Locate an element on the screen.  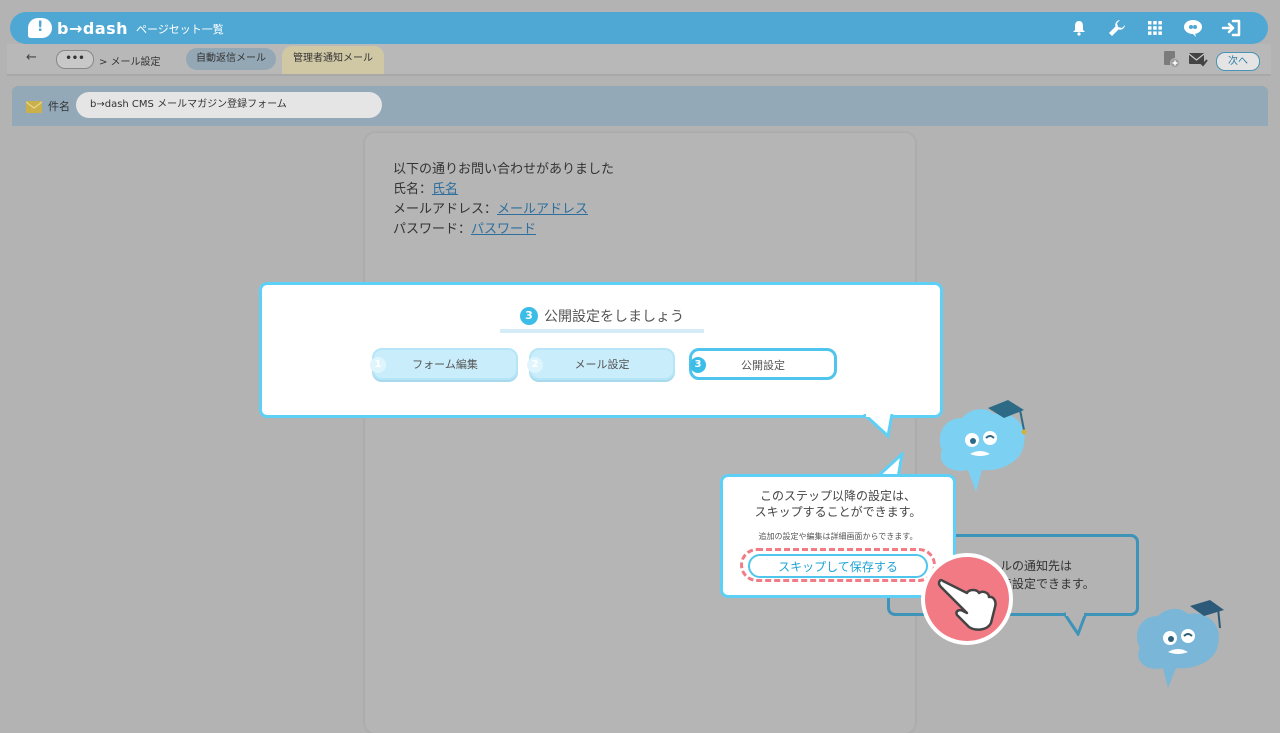
logout-icon is located at coordinates (1231, 28).